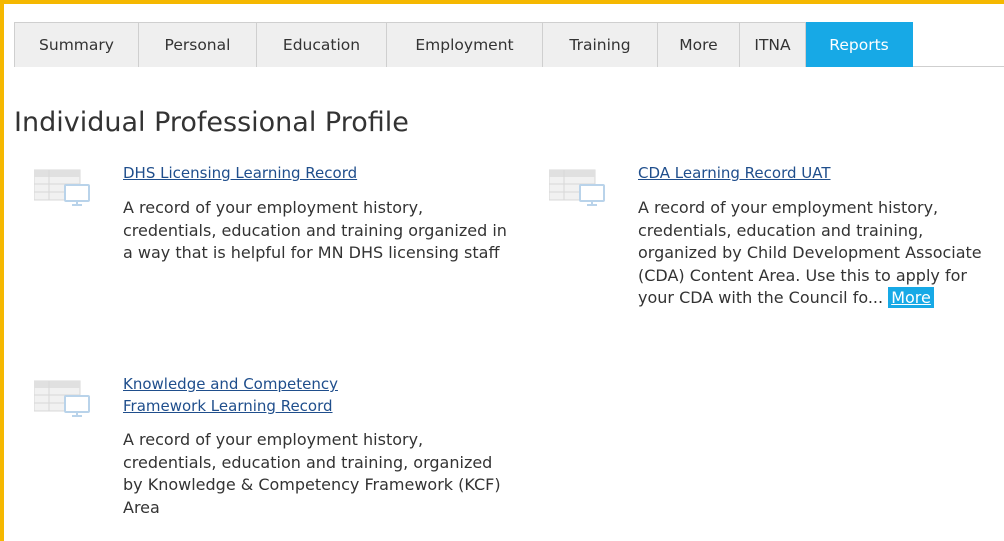 This screenshot has width=1004, height=541. Describe the element at coordinates (76, 44) in the screenshot. I see `tab-summary: Summary` at that location.